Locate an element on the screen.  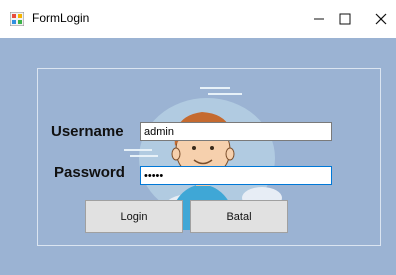
username-input is located at coordinates (236, 131).